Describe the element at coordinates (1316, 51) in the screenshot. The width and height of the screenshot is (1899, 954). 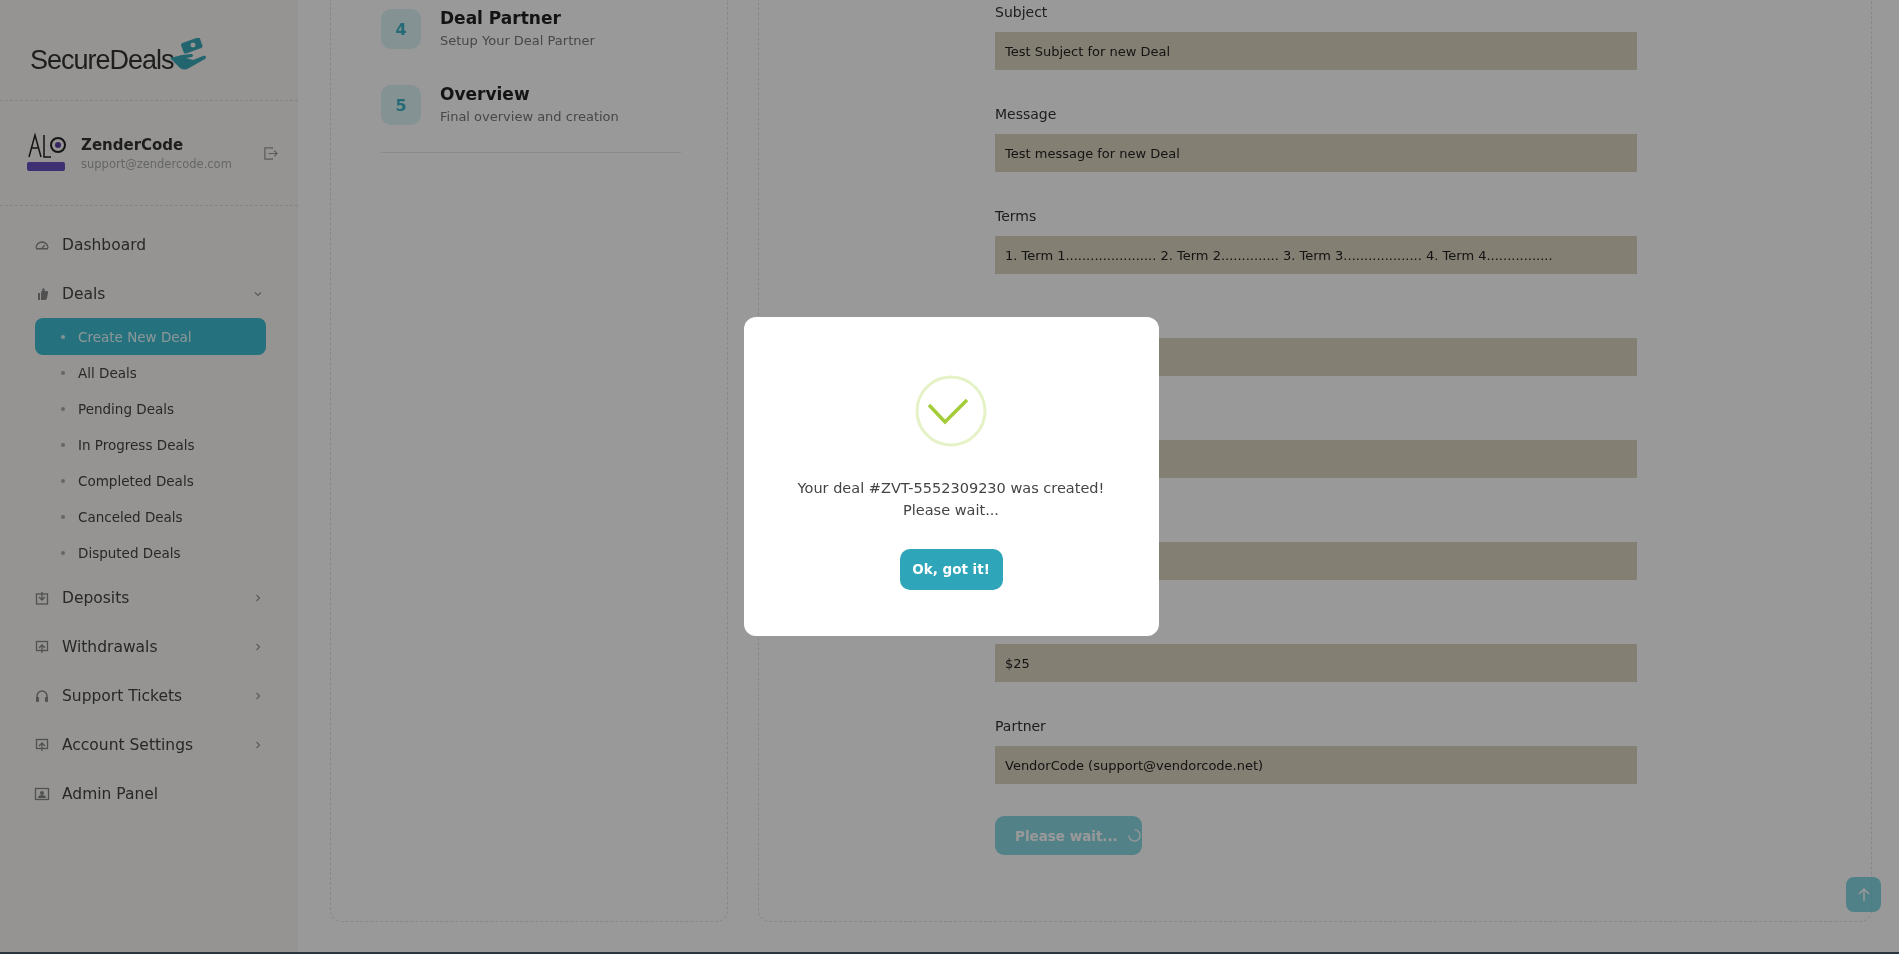
I see `input-field: Test Subject for new Deal` at that location.